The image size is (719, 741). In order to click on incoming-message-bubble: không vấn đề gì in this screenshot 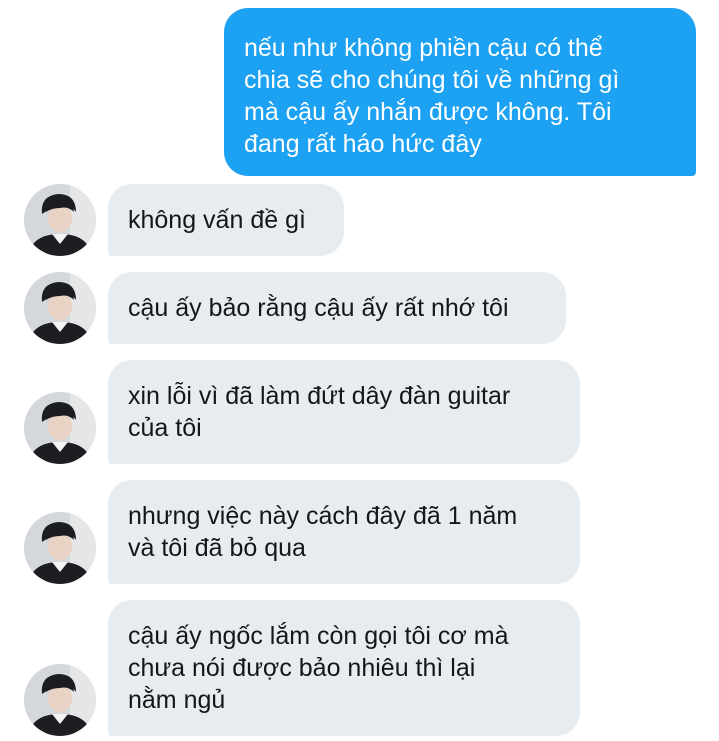, I will do `click(226, 220)`.